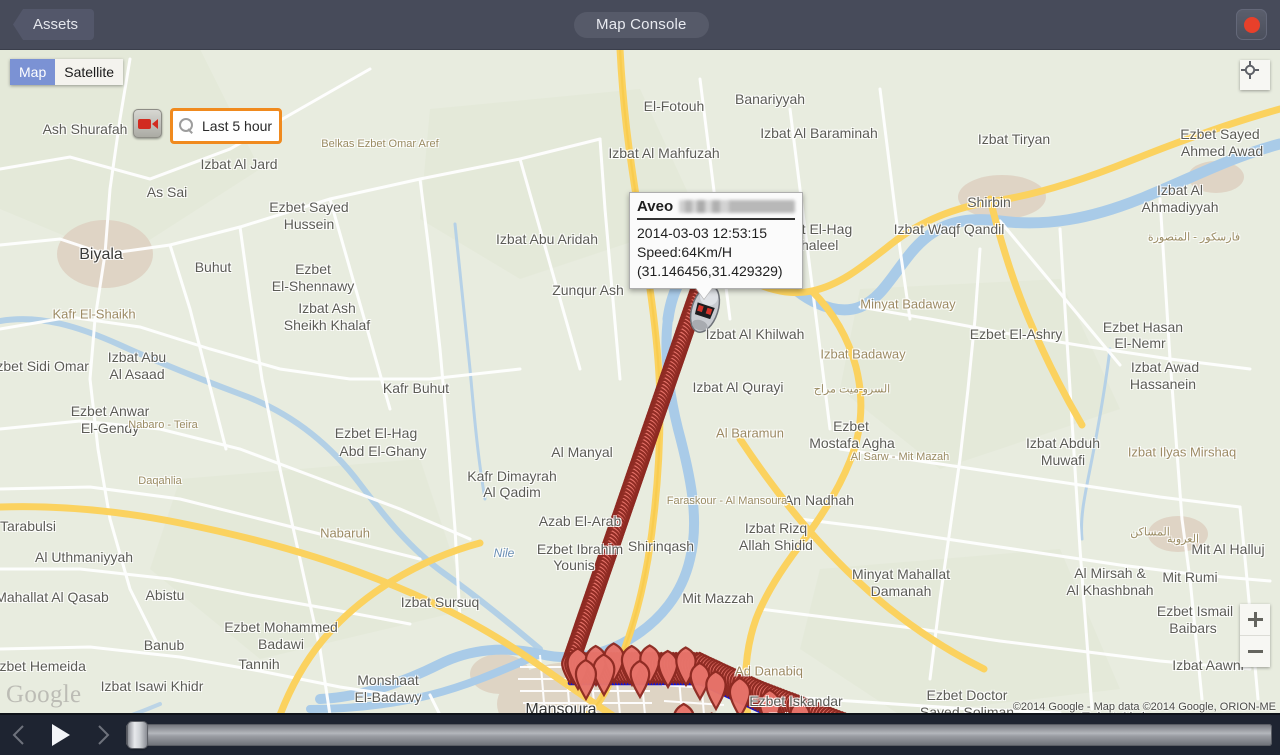 Image resolution: width=1280 pixels, height=755 pixels. I want to click on info-window-tail, so click(704, 293).